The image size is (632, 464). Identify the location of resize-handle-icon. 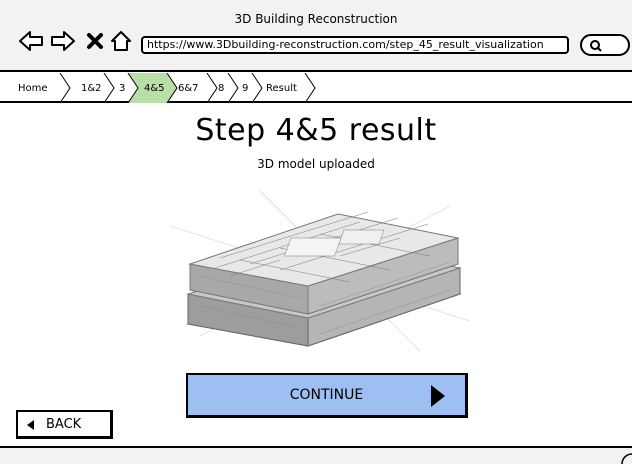
(625, 457).